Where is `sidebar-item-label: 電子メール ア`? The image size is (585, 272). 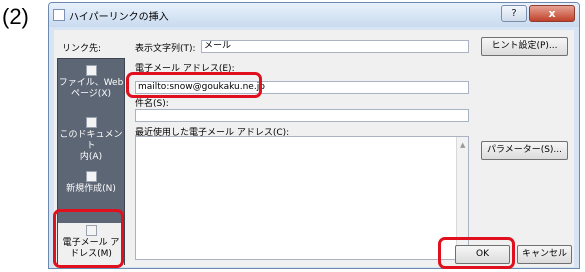
sidebar-item-label: 電子メール ア is located at coordinates (91, 243).